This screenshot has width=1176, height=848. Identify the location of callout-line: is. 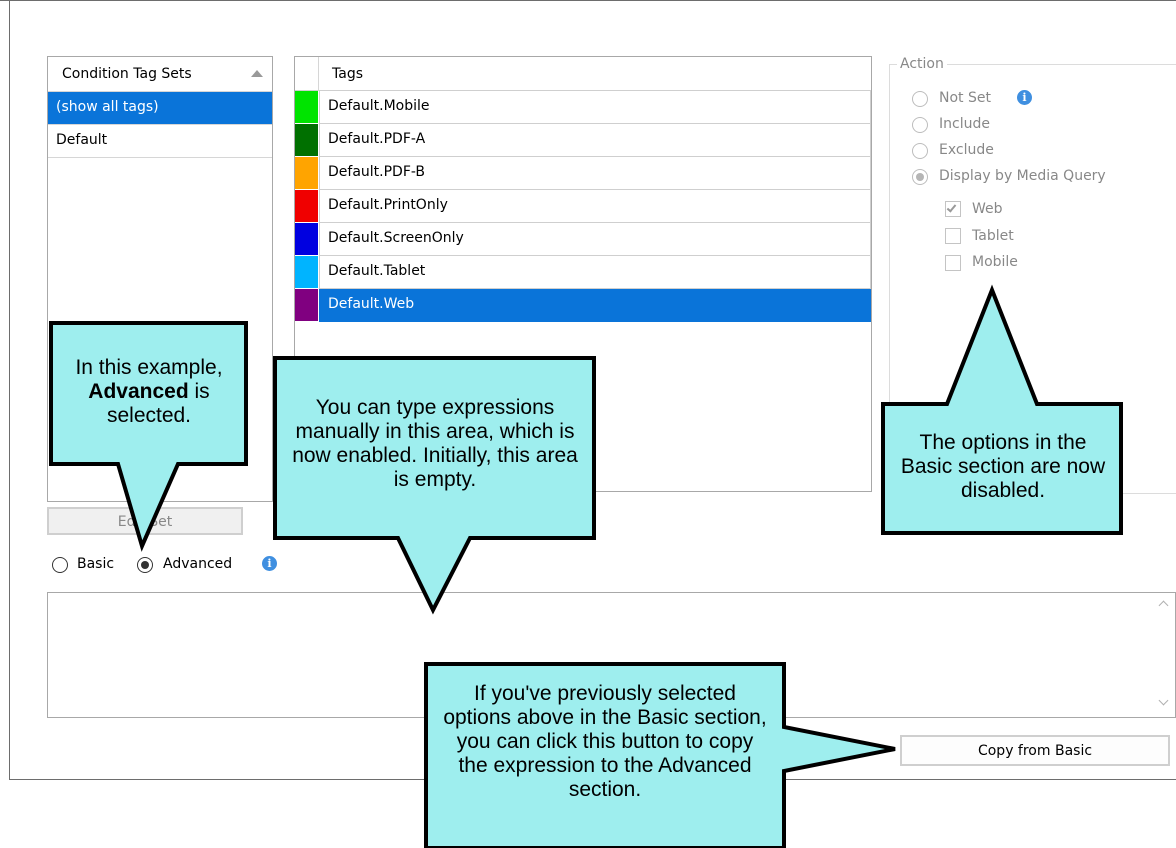
(202, 391).